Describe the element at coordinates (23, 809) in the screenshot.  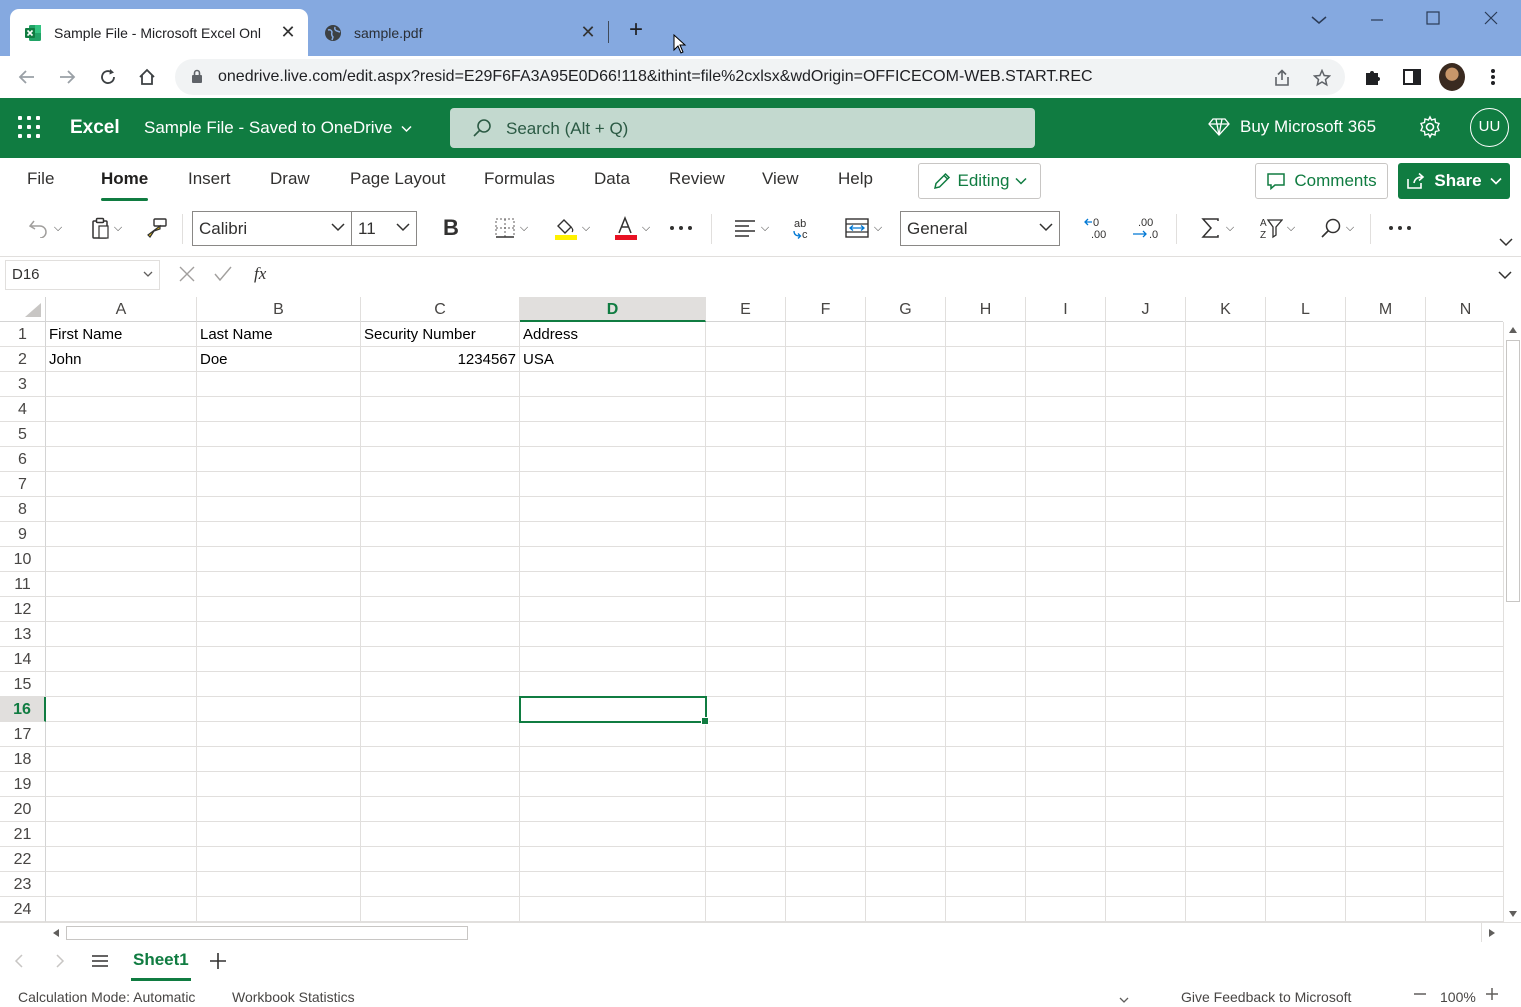
I see `row-header-20: 20` at that location.